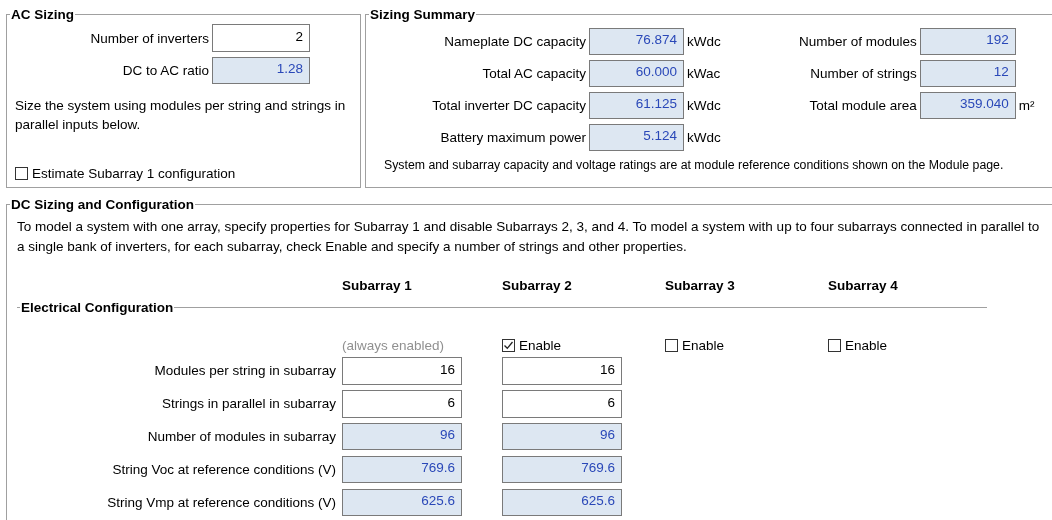 The height and width of the screenshot is (520, 1052). I want to click on readonly-field: 60.000, so click(636, 73).